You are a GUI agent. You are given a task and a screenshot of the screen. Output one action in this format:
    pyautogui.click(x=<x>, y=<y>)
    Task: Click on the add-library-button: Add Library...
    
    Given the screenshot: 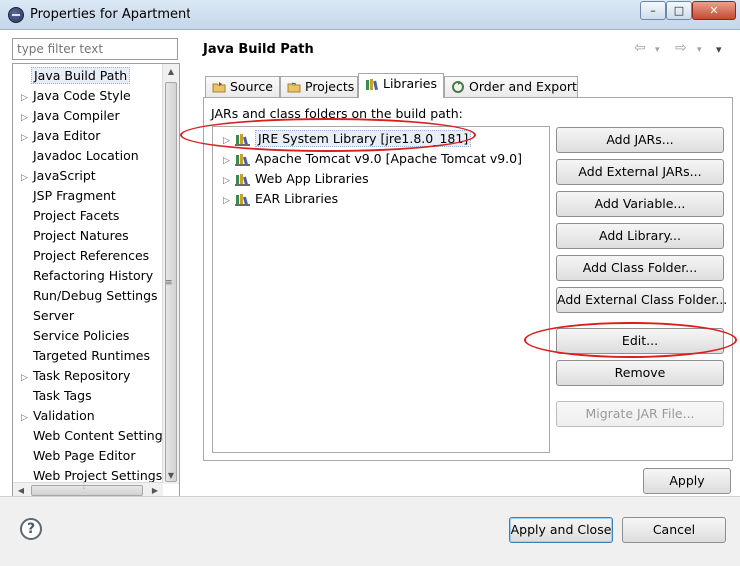 What is the action you would take?
    pyautogui.click(x=640, y=236)
    